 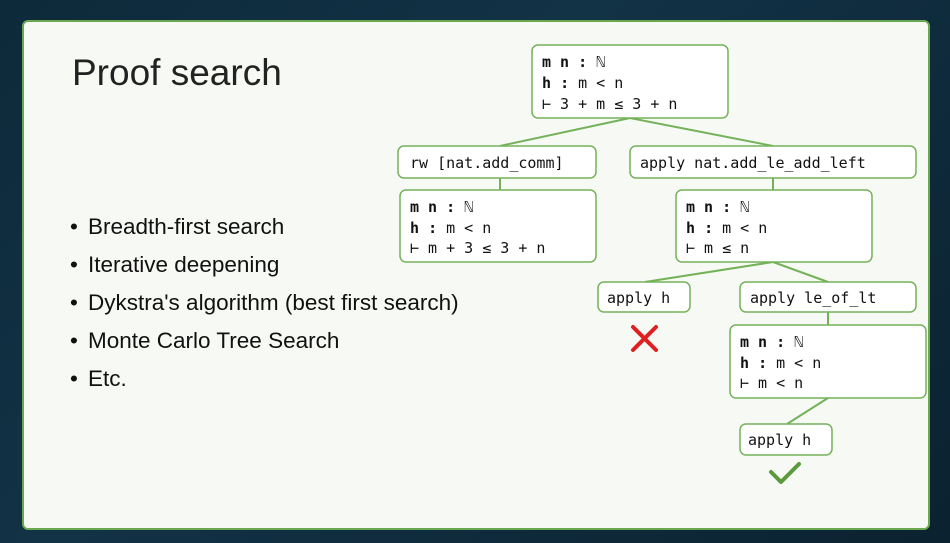 I want to click on goal-target: ⊢ m ≤ n, so click(x=717, y=248).